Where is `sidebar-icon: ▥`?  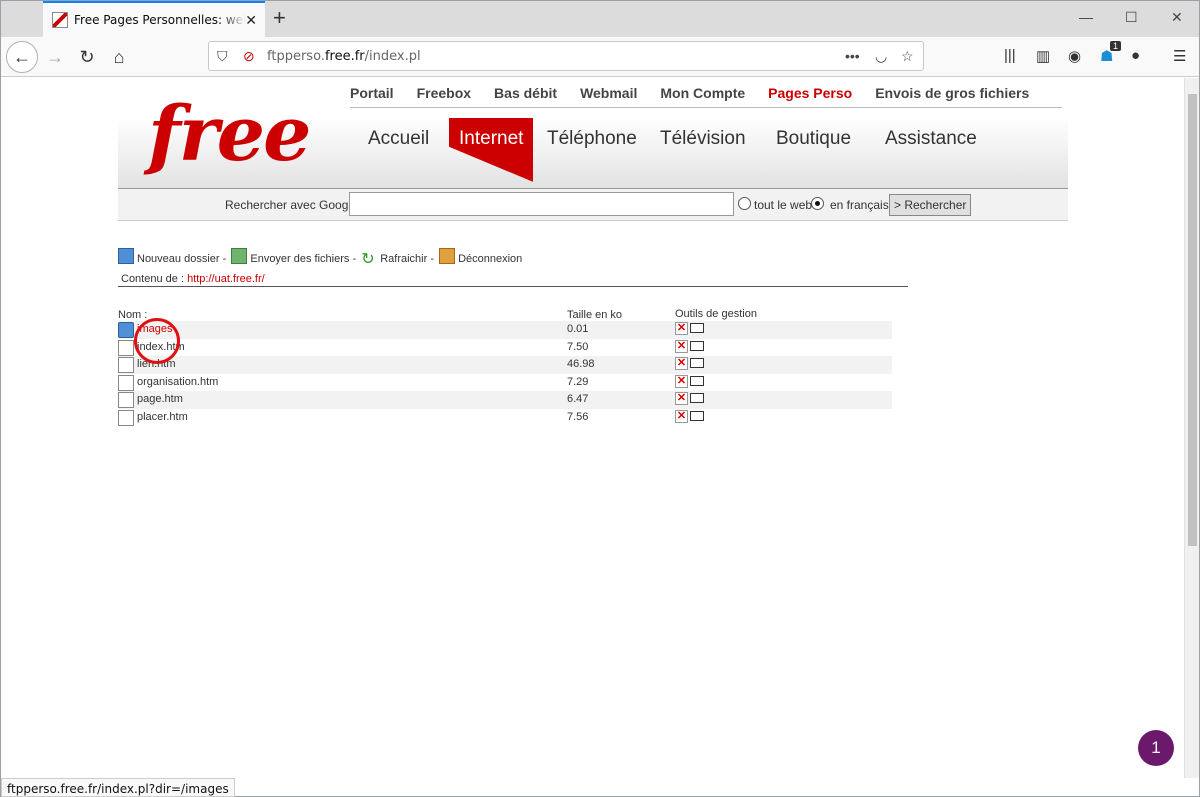
sidebar-icon: ▥ is located at coordinates (1043, 56).